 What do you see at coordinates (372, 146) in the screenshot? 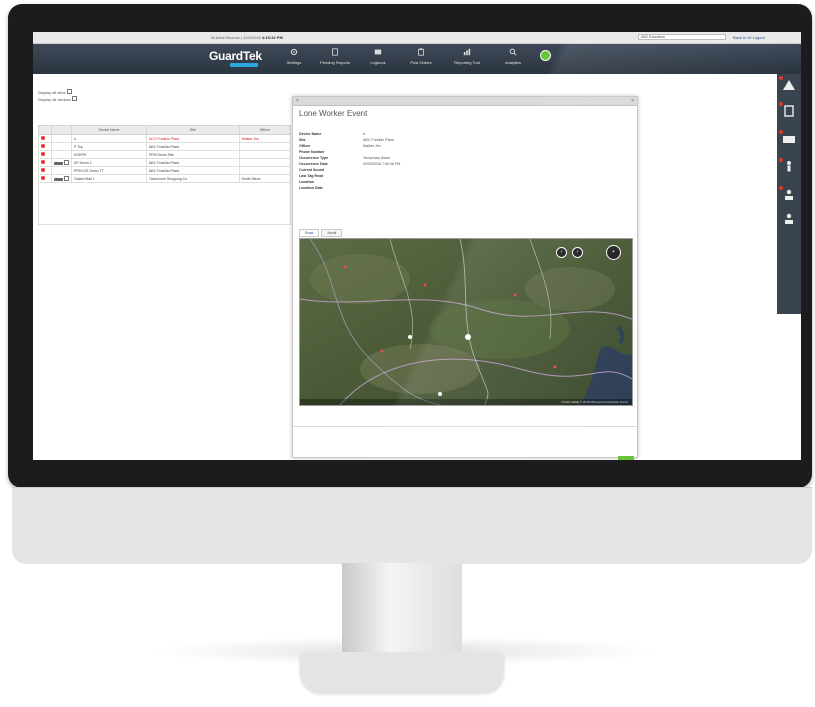
I see `detail-value: Walker Jim` at bounding box center [372, 146].